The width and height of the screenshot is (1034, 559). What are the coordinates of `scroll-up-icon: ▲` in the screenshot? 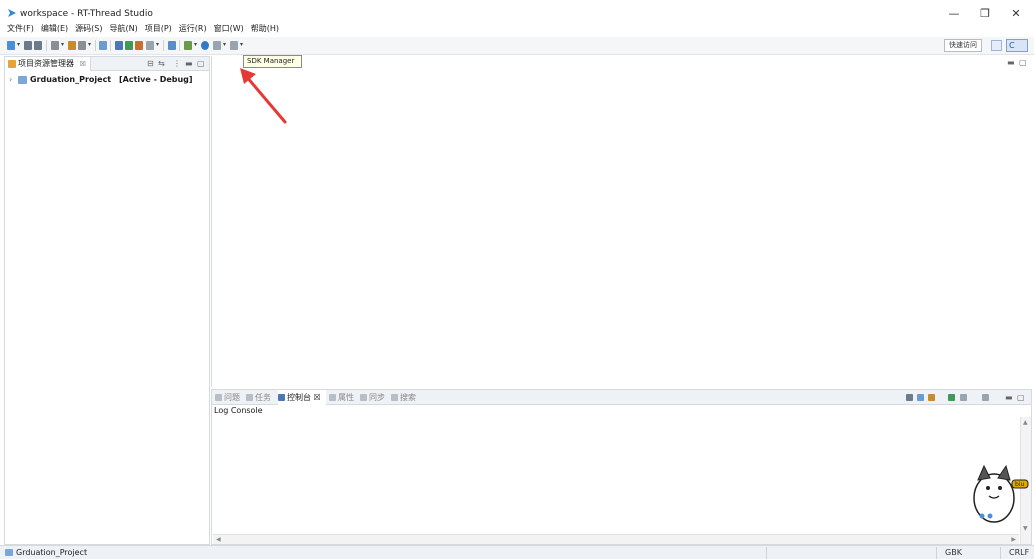 It's located at (1025, 422).